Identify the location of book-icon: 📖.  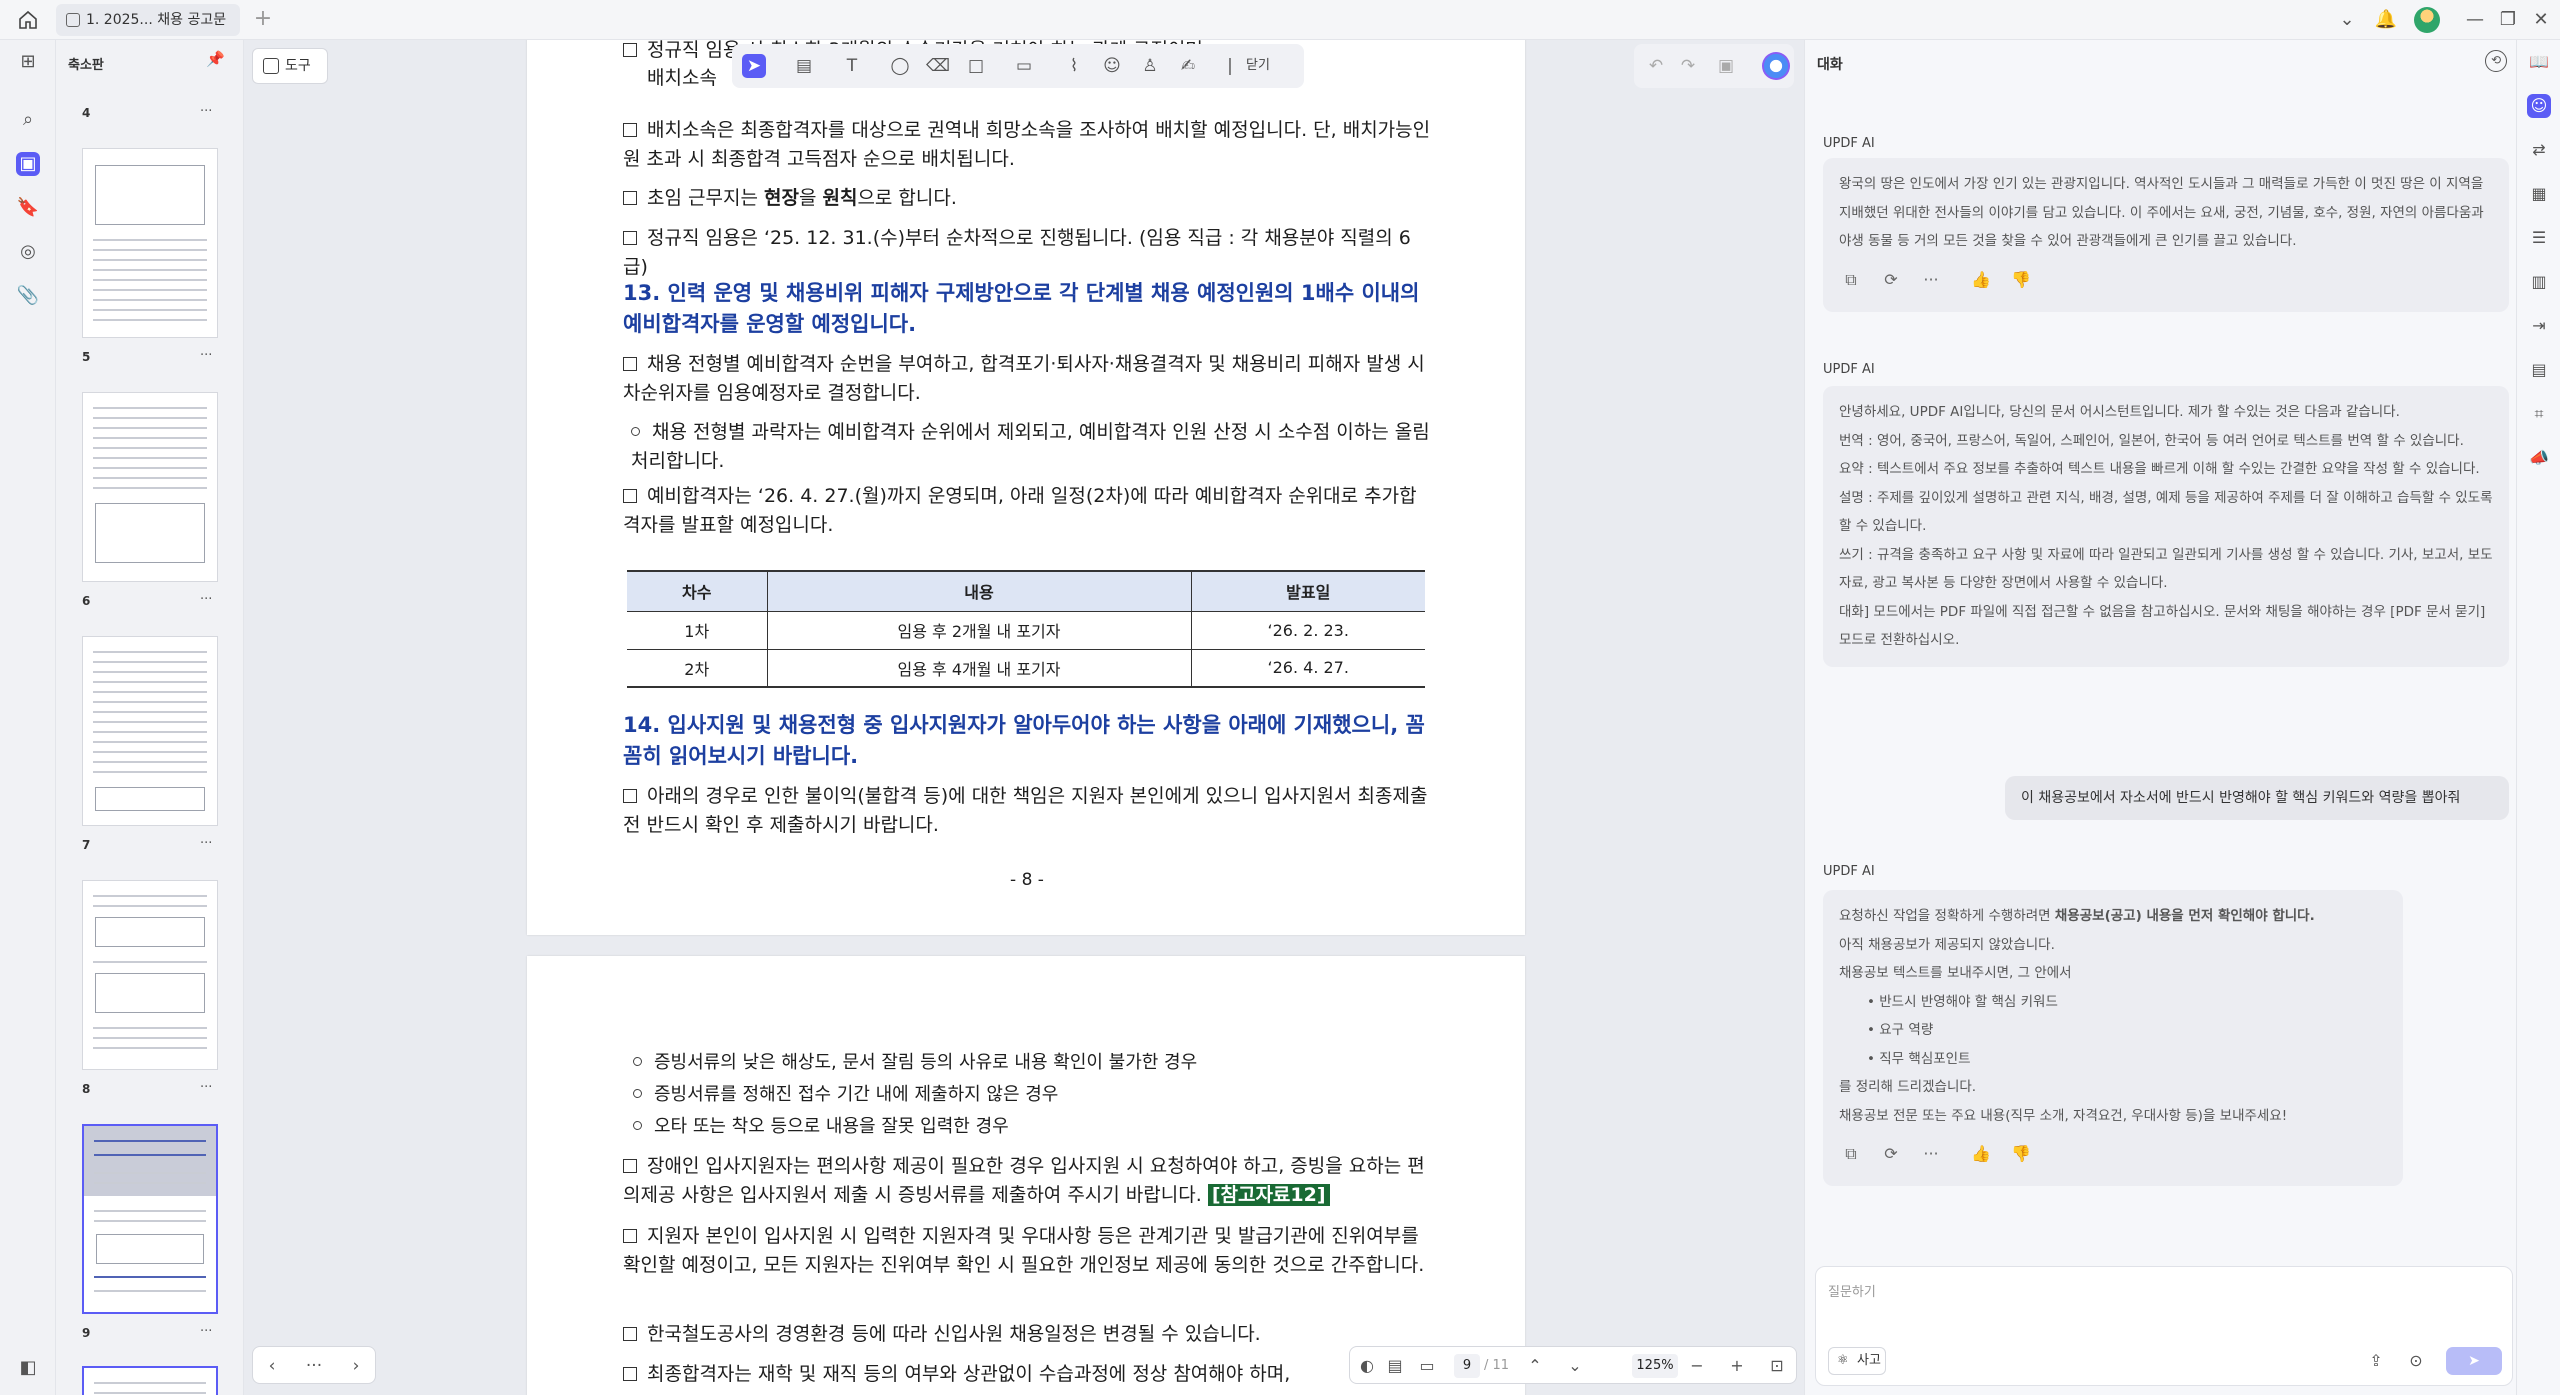
(2539, 62).